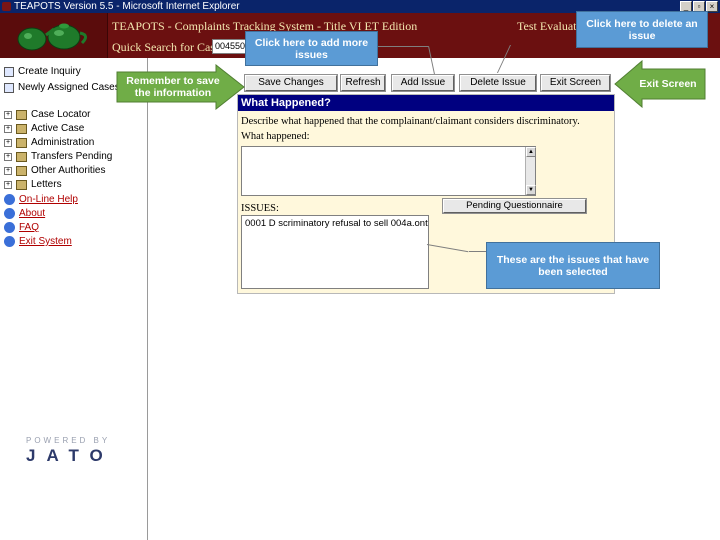 The image size is (720, 540). I want to click on scroll-down-icon: ▼, so click(531, 190).